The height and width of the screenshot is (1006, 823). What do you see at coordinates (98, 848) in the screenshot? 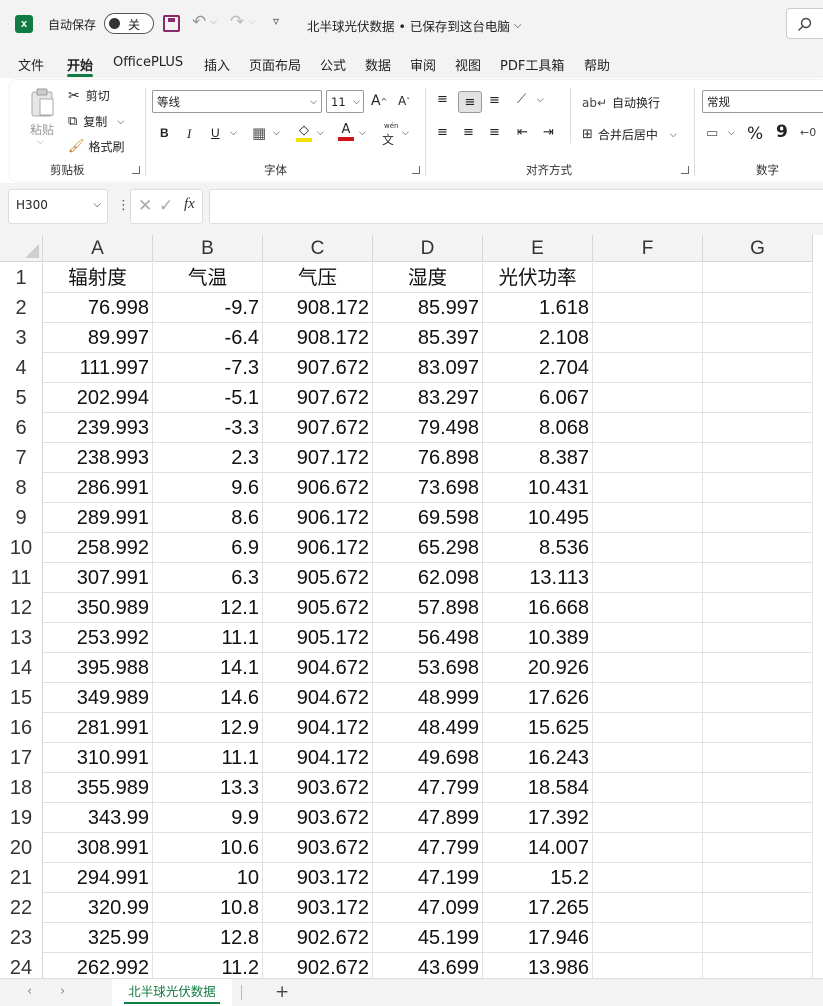
I see `data-cell: 308.991` at bounding box center [98, 848].